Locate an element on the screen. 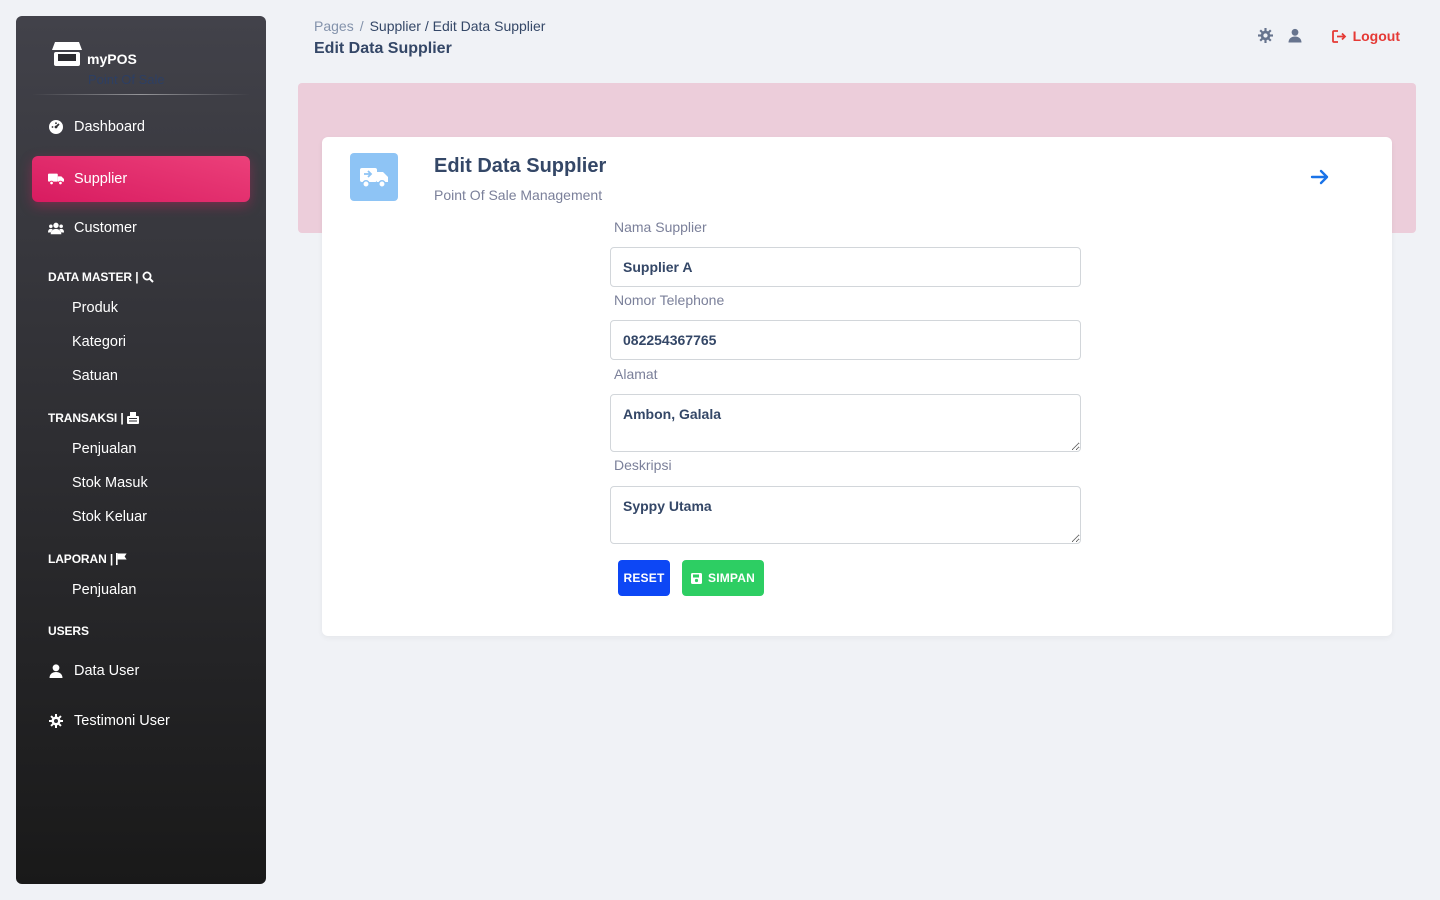 This screenshot has width=1440, height=900. deskripsi-textarea: Syppy Utama is located at coordinates (845, 515).